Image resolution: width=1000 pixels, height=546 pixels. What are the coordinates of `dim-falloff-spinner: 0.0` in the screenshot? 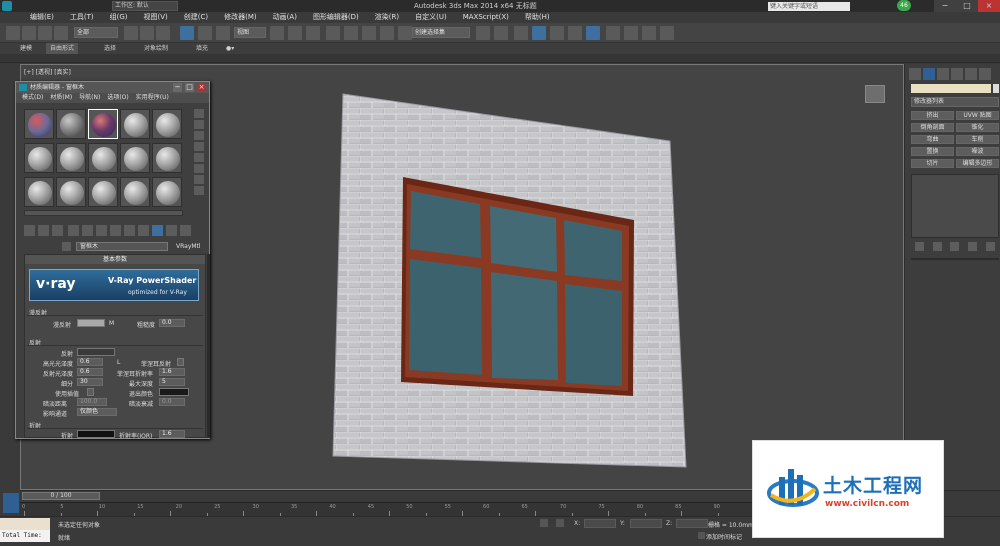 It's located at (172, 402).